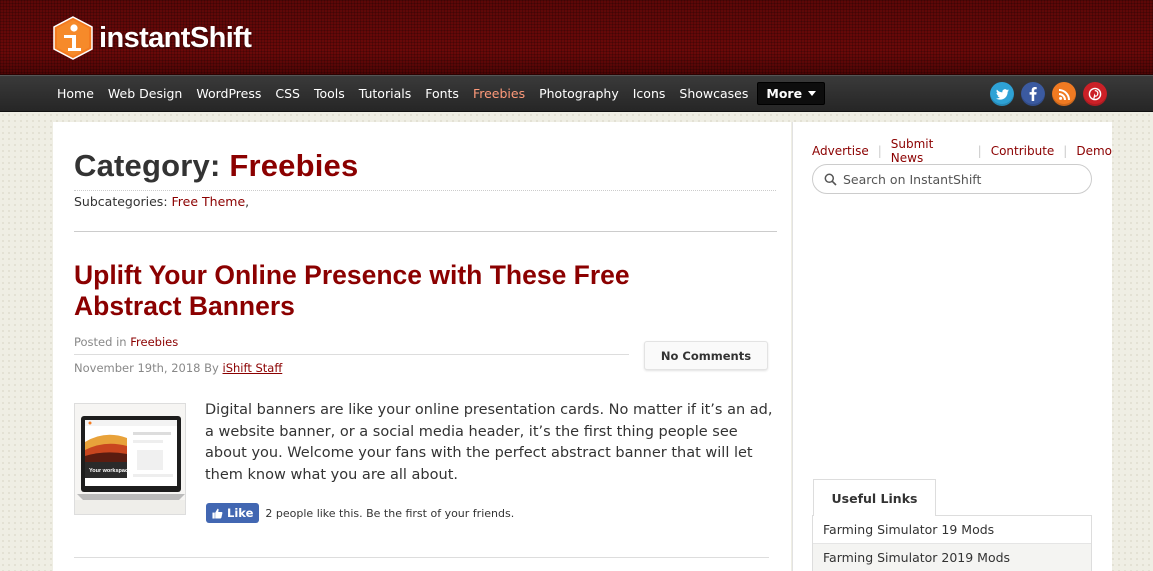 The width and height of the screenshot is (1153, 571). Describe the element at coordinates (100, 342) in the screenshot. I see `posted-in-label: Posted in` at that location.